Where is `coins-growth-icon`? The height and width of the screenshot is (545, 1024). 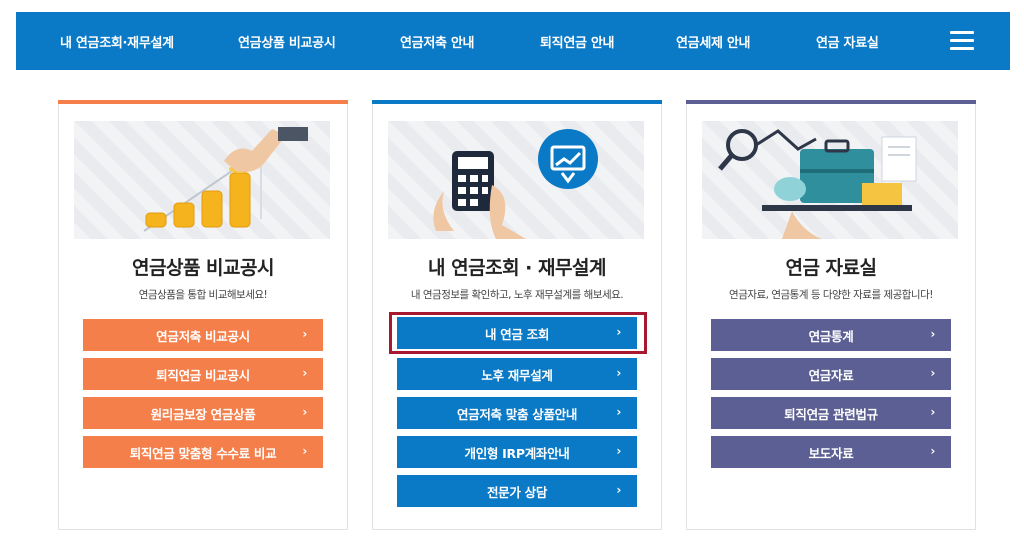
coins-growth-icon is located at coordinates (202, 180).